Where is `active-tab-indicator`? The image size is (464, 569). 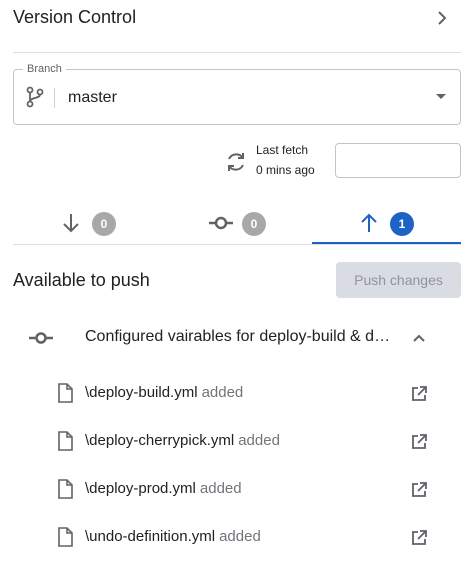 active-tab-indicator is located at coordinates (386, 243).